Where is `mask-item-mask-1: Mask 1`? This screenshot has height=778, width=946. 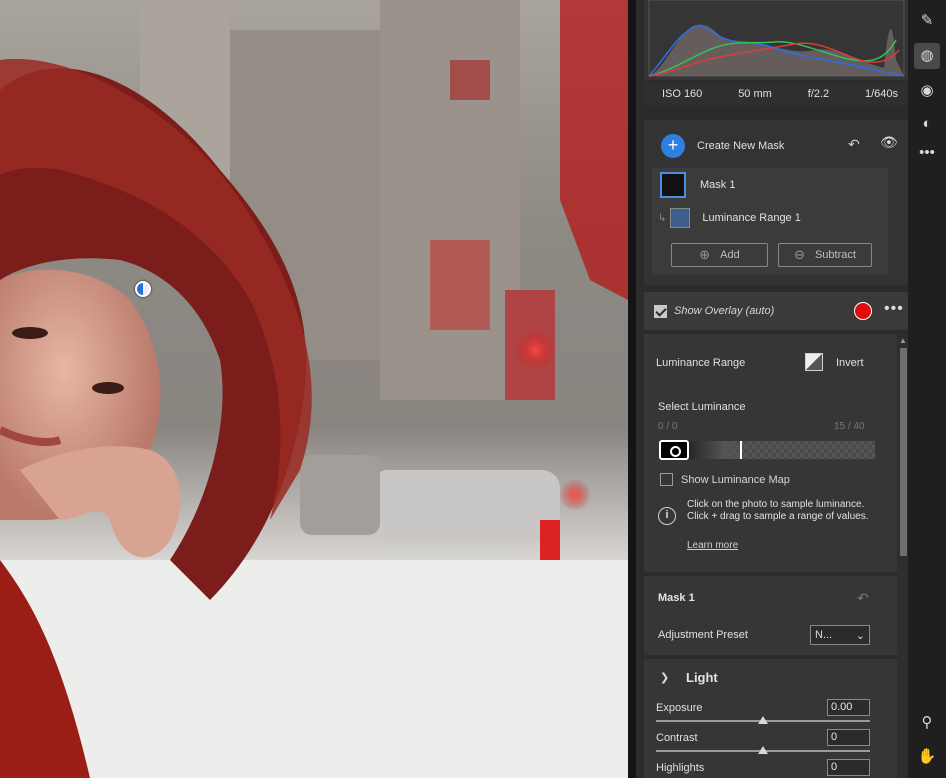
mask-item-mask-1: Mask 1 is located at coordinates (770, 185).